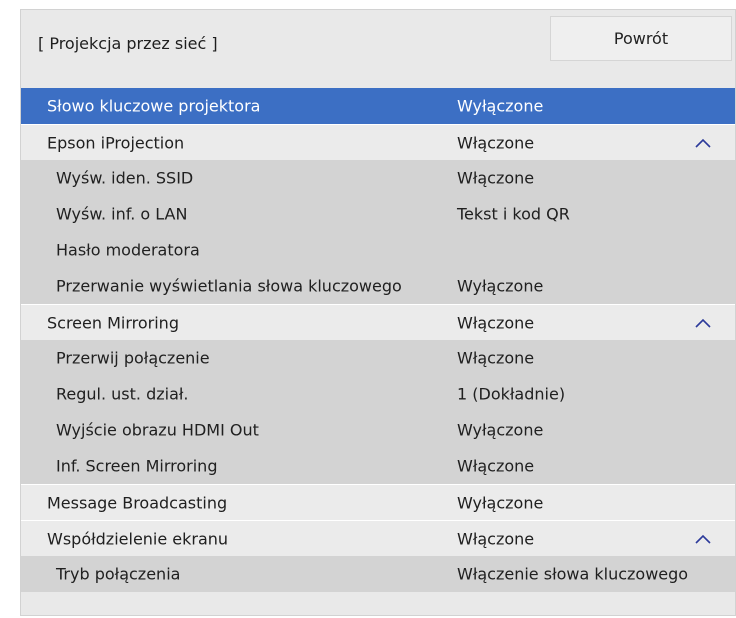 This screenshot has width=736, height=618. I want to click on menu-row-value: Tekst i kod QR, so click(513, 214).